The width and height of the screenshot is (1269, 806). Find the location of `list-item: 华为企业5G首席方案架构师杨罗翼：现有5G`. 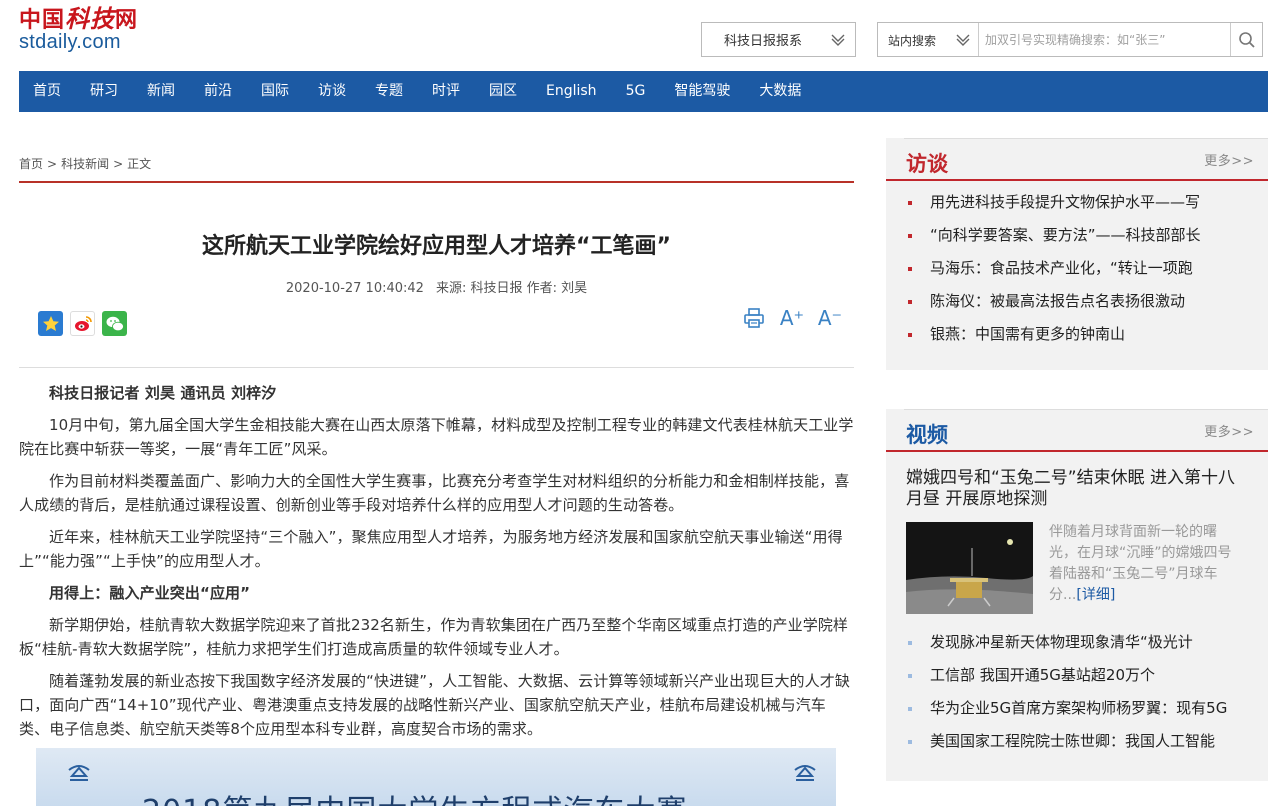

list-item: 华为企业5G首席方案架构师杨罗翼：现有5G is located at coordinates (1077, 708).